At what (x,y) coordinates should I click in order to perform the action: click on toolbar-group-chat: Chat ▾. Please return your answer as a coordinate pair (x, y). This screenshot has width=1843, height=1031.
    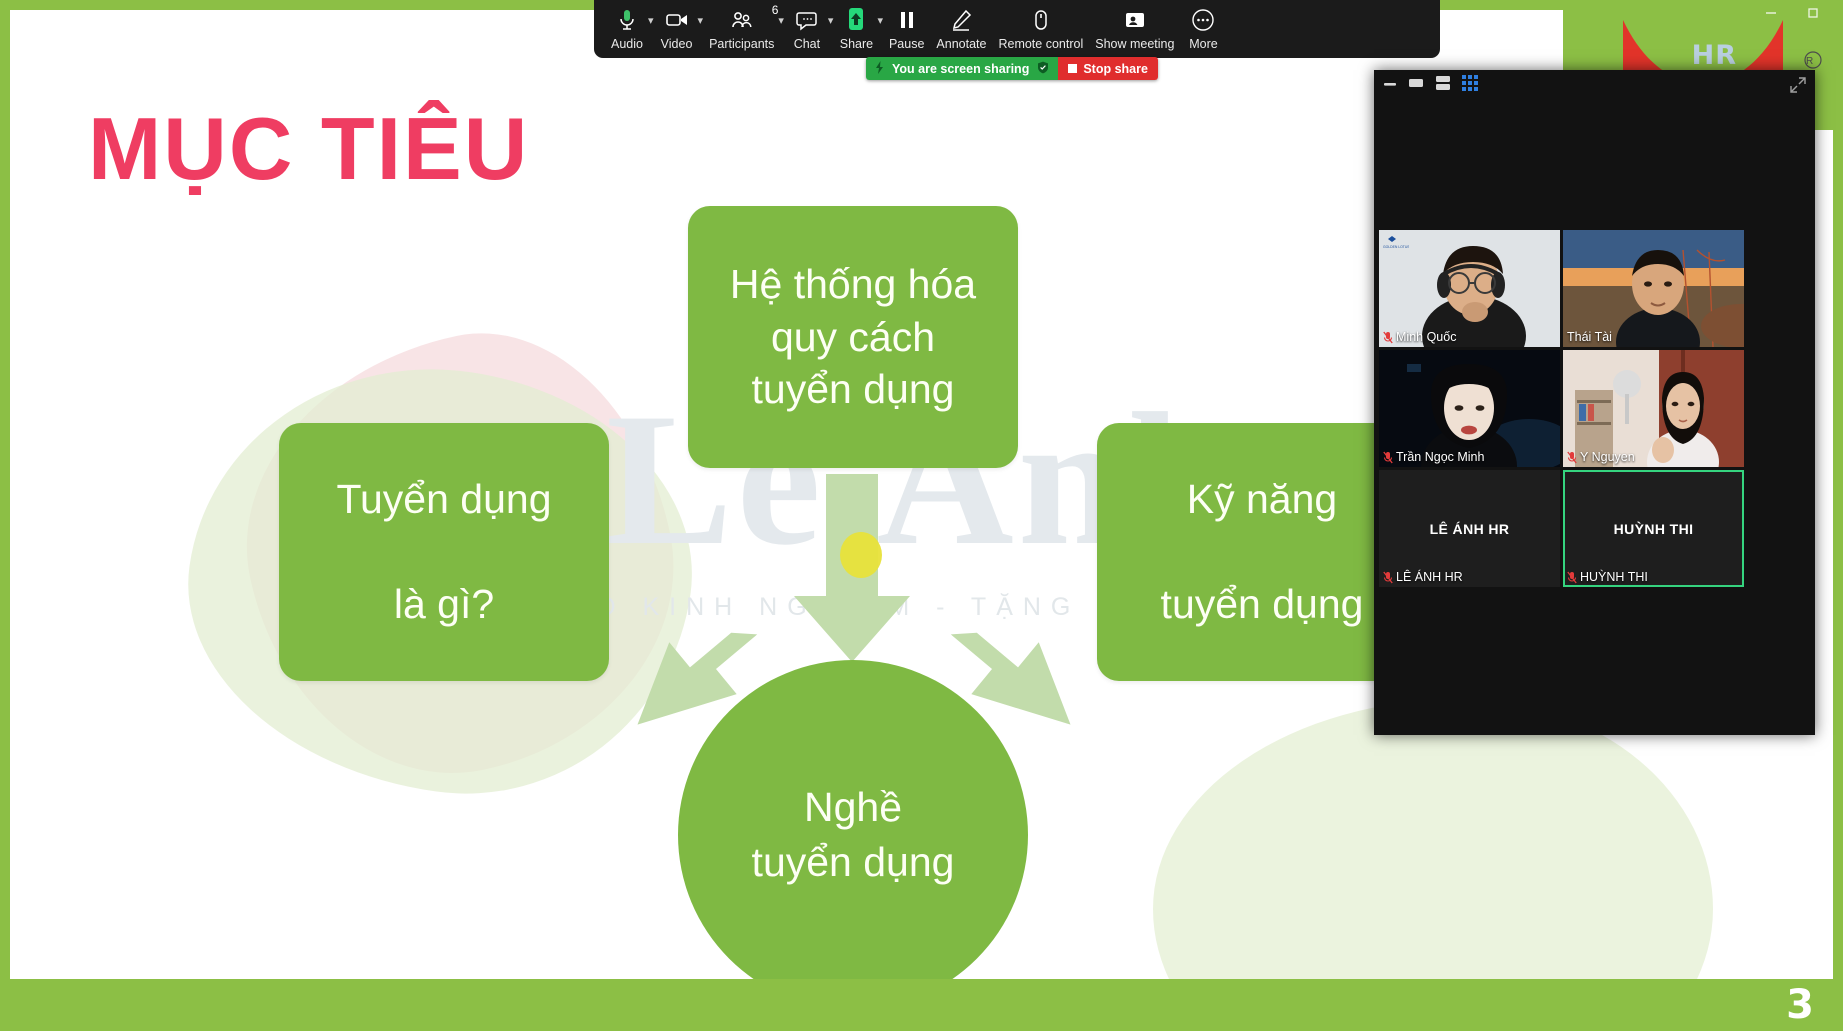
    Looking at the image, I should click on (808, 27).